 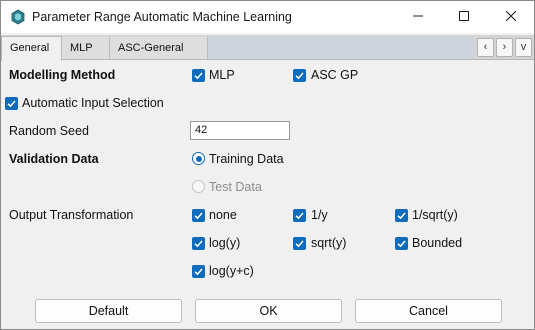 I want to click on reciprocal-sqrt-y-checkbox, so click(x=401, y=215).